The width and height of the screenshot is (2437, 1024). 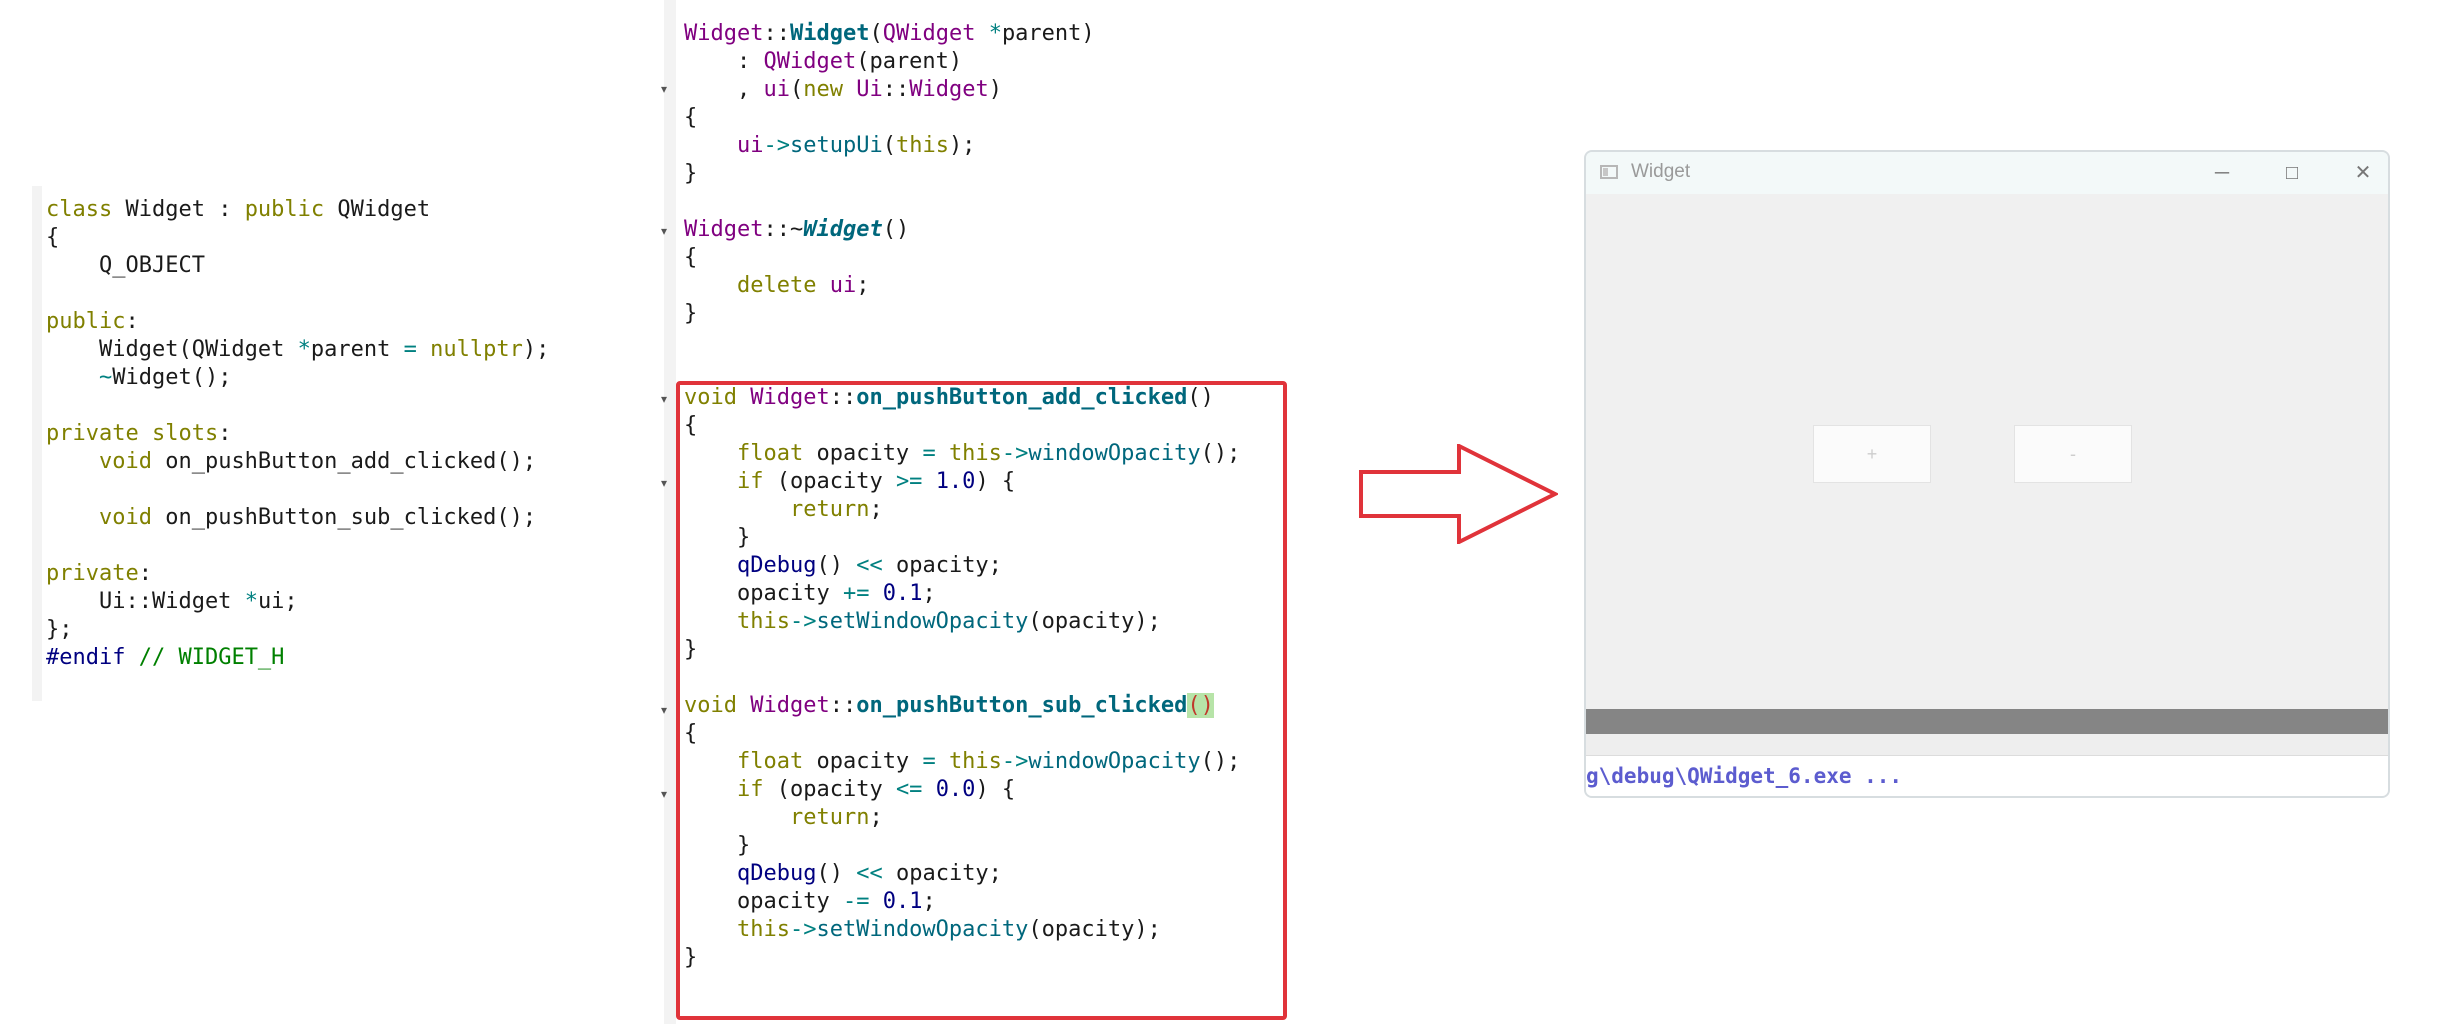 What do you see at coordinates (297, 322) in the screenshot?
I see `code-line: public:` at bounding box center [297, 322].